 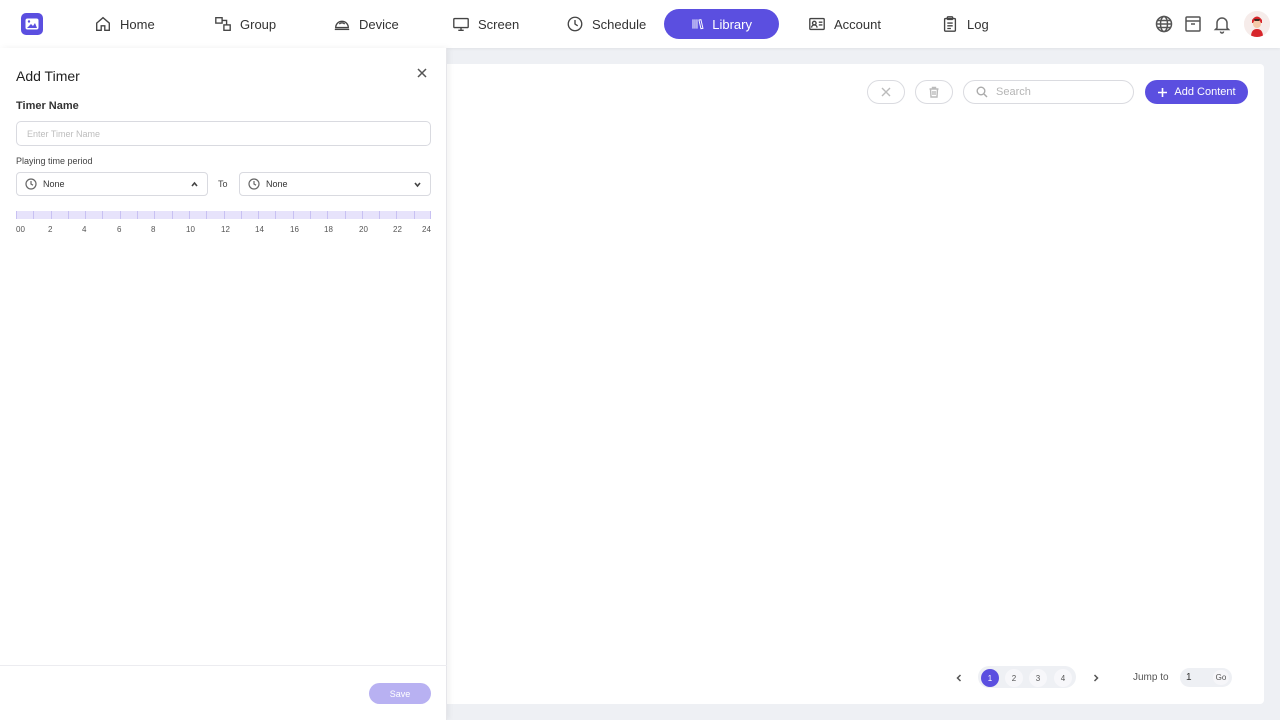 I want to click on jump-to-input, so click(x=1198, y=677).